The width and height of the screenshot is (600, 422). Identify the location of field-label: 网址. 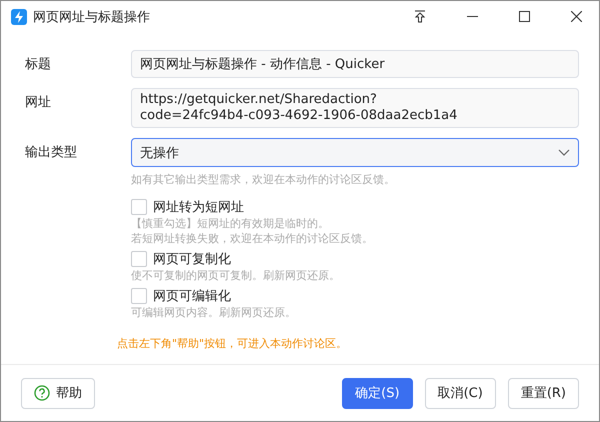
(38, 103).